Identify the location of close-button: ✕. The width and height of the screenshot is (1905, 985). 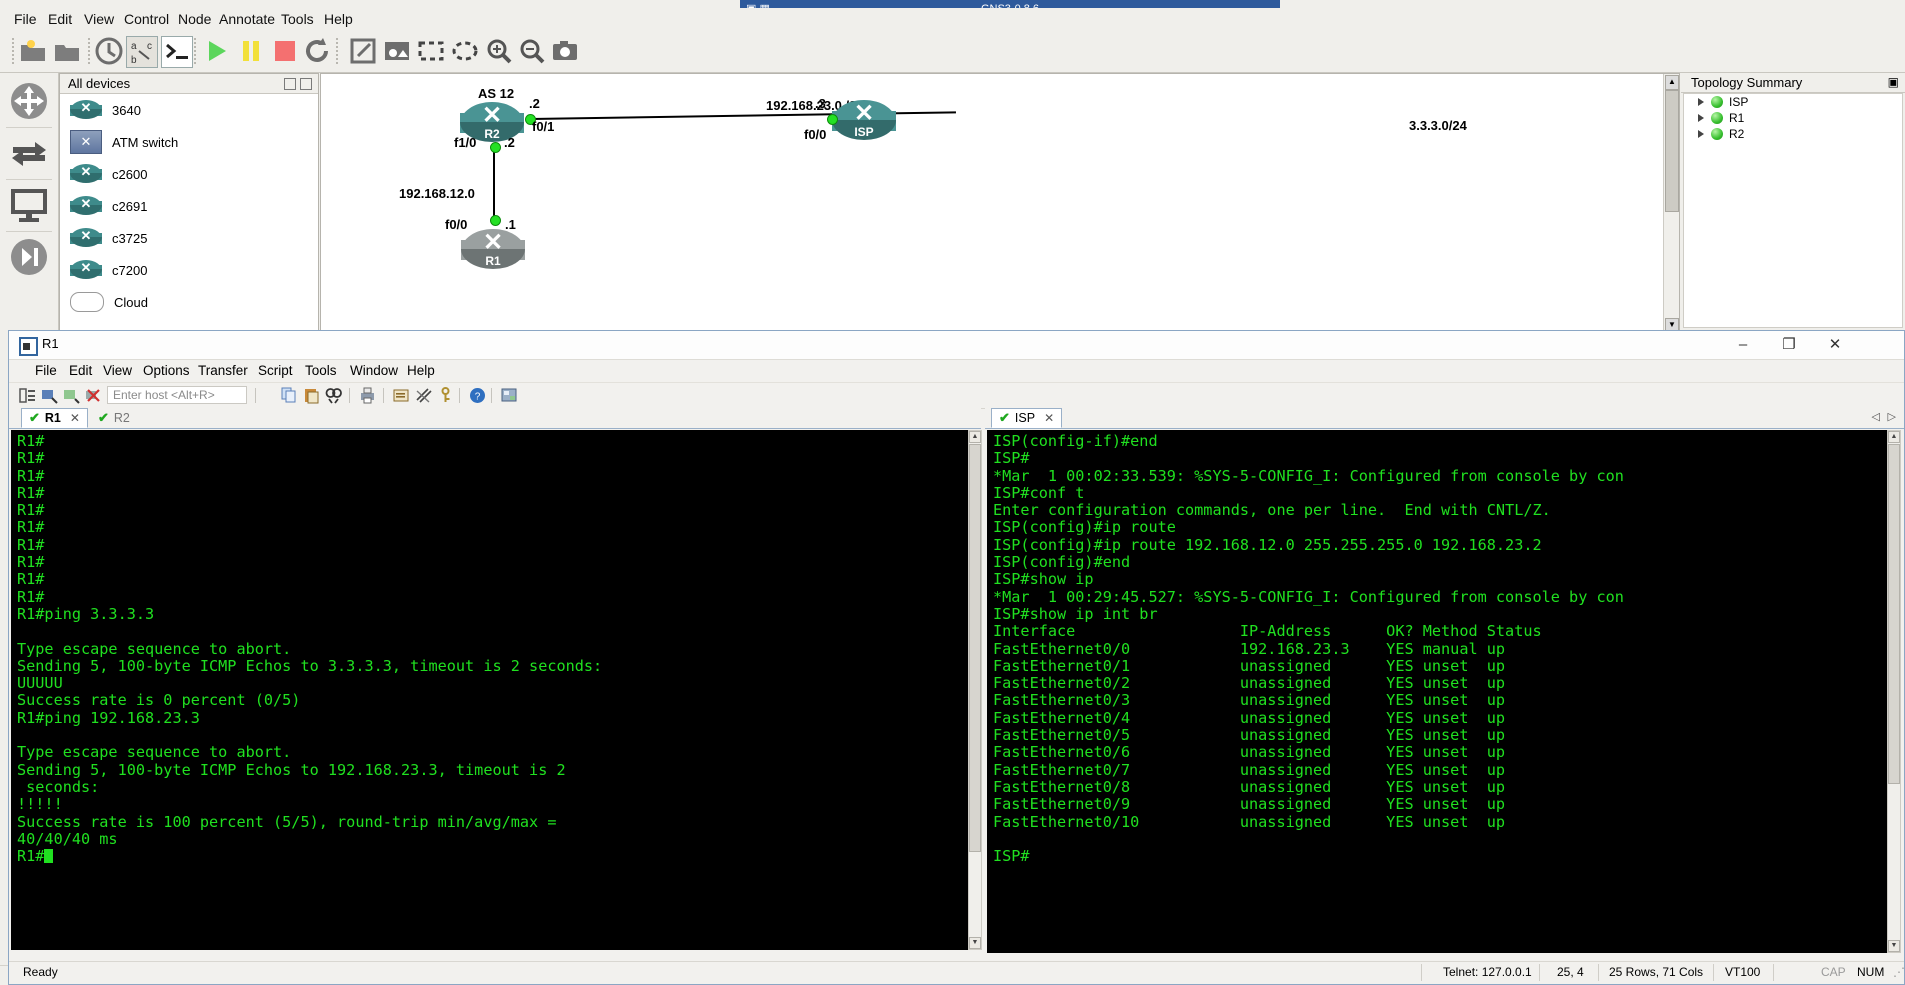
(1835, 344).